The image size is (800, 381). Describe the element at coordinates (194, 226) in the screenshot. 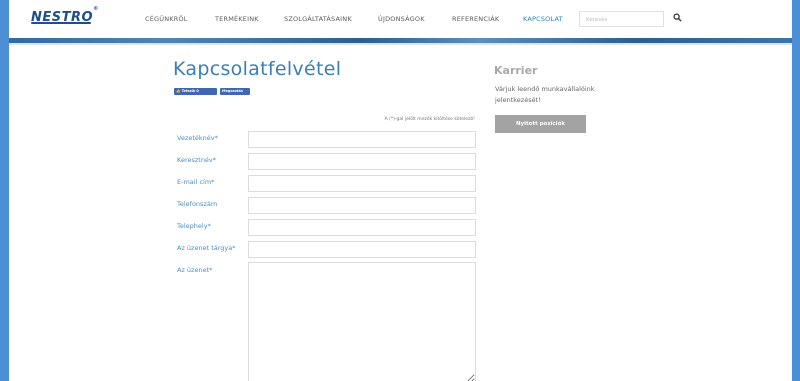

I see `site-label: Telephely*` at that location.